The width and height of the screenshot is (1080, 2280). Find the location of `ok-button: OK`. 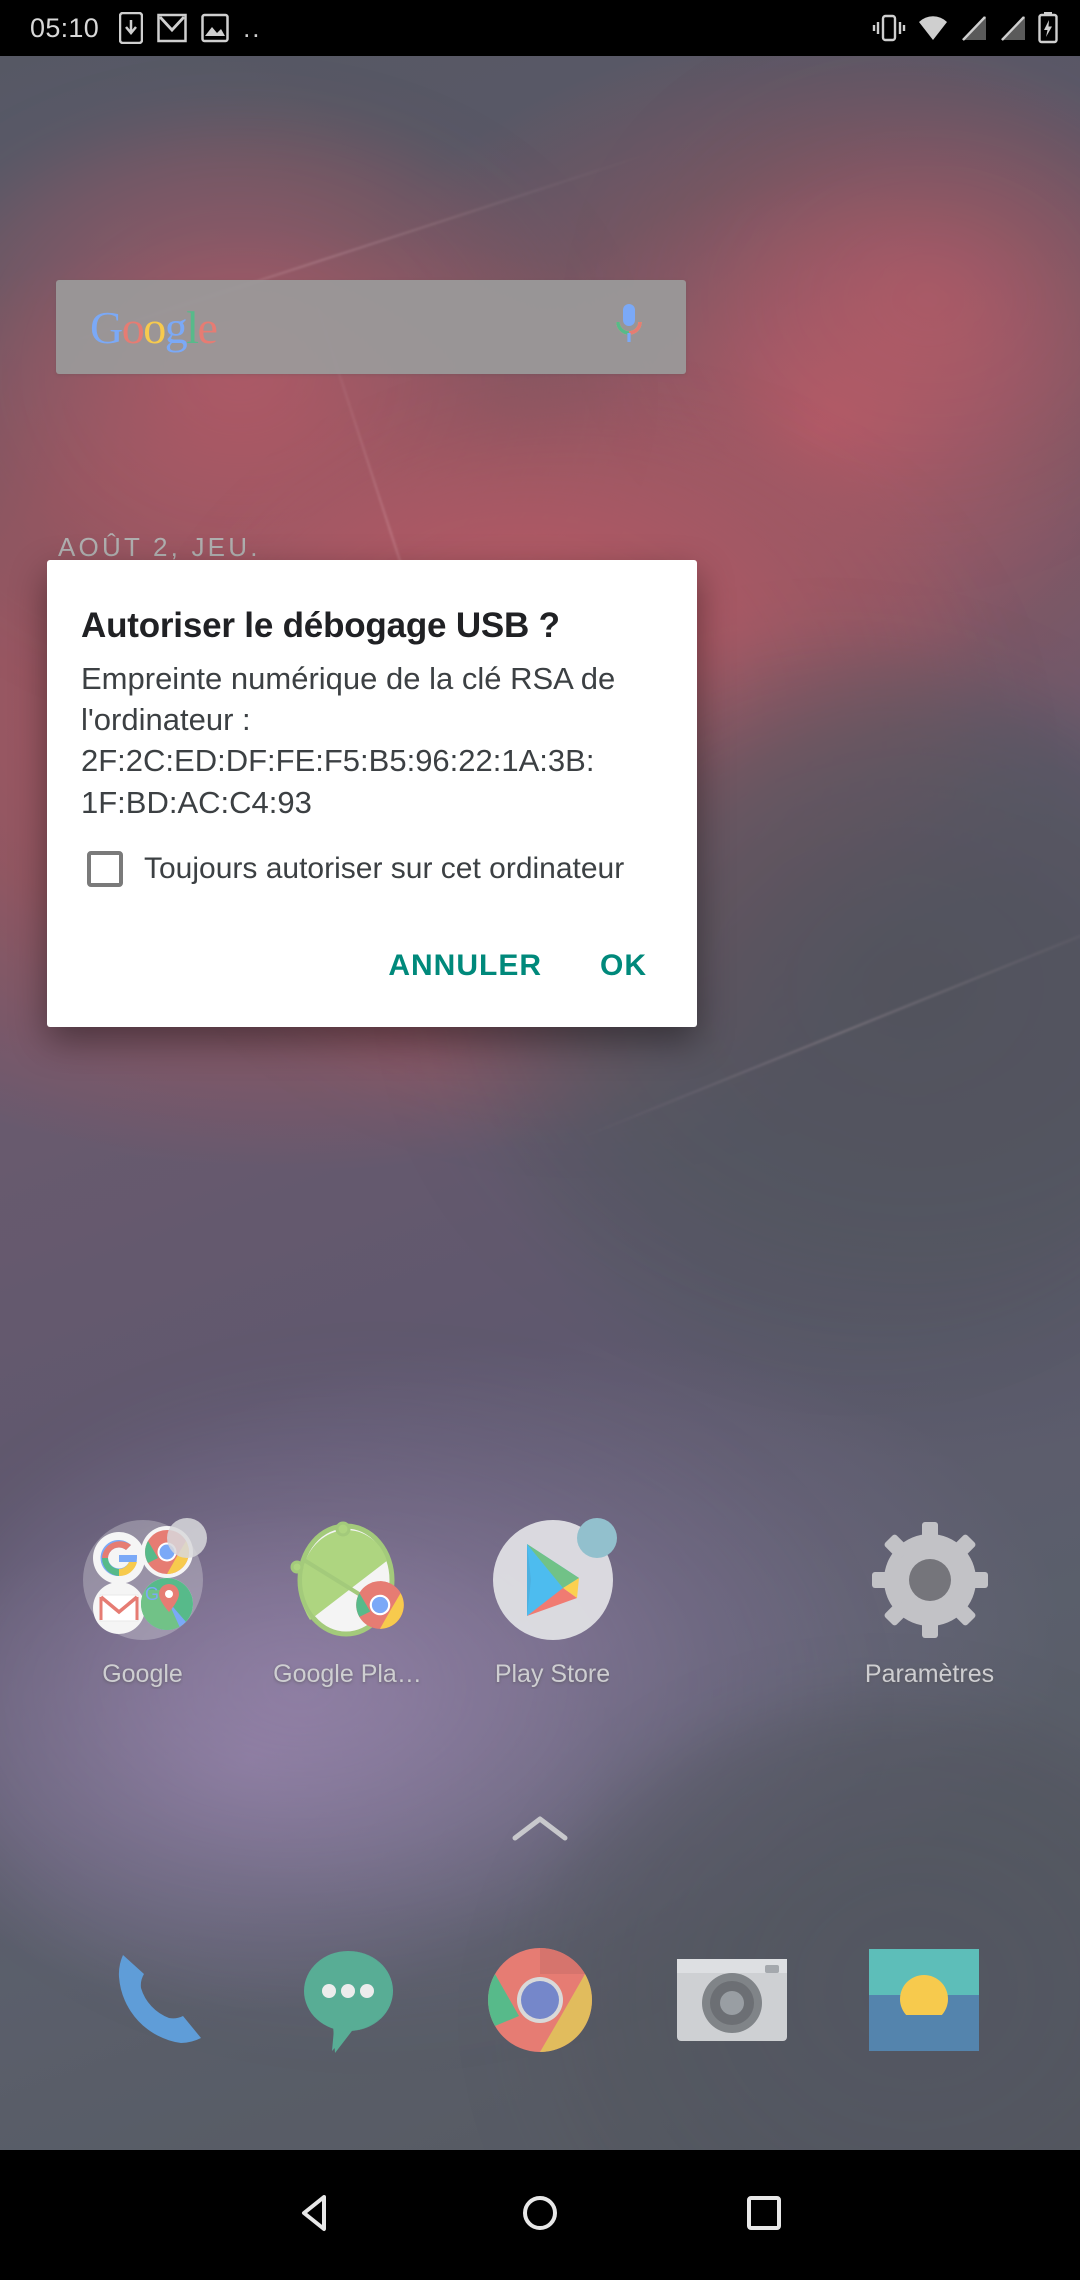

ok-button: OK is located at coordinates (623, 966).